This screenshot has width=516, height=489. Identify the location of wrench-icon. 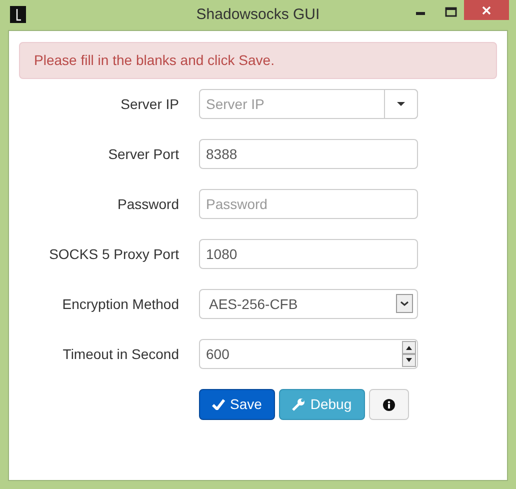
(299, 404).